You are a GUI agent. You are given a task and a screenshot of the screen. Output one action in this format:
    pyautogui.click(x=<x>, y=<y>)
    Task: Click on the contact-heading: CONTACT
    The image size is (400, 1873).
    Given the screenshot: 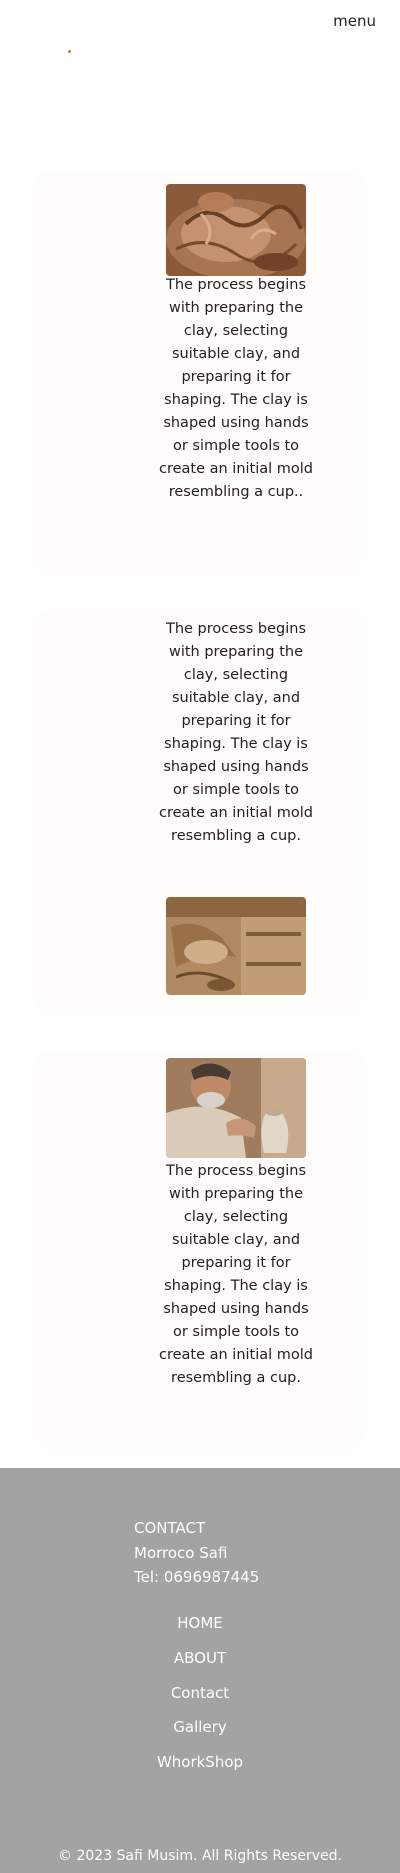 What is the action you would take?
    pyautogui.click(x=170, y=1528)
    